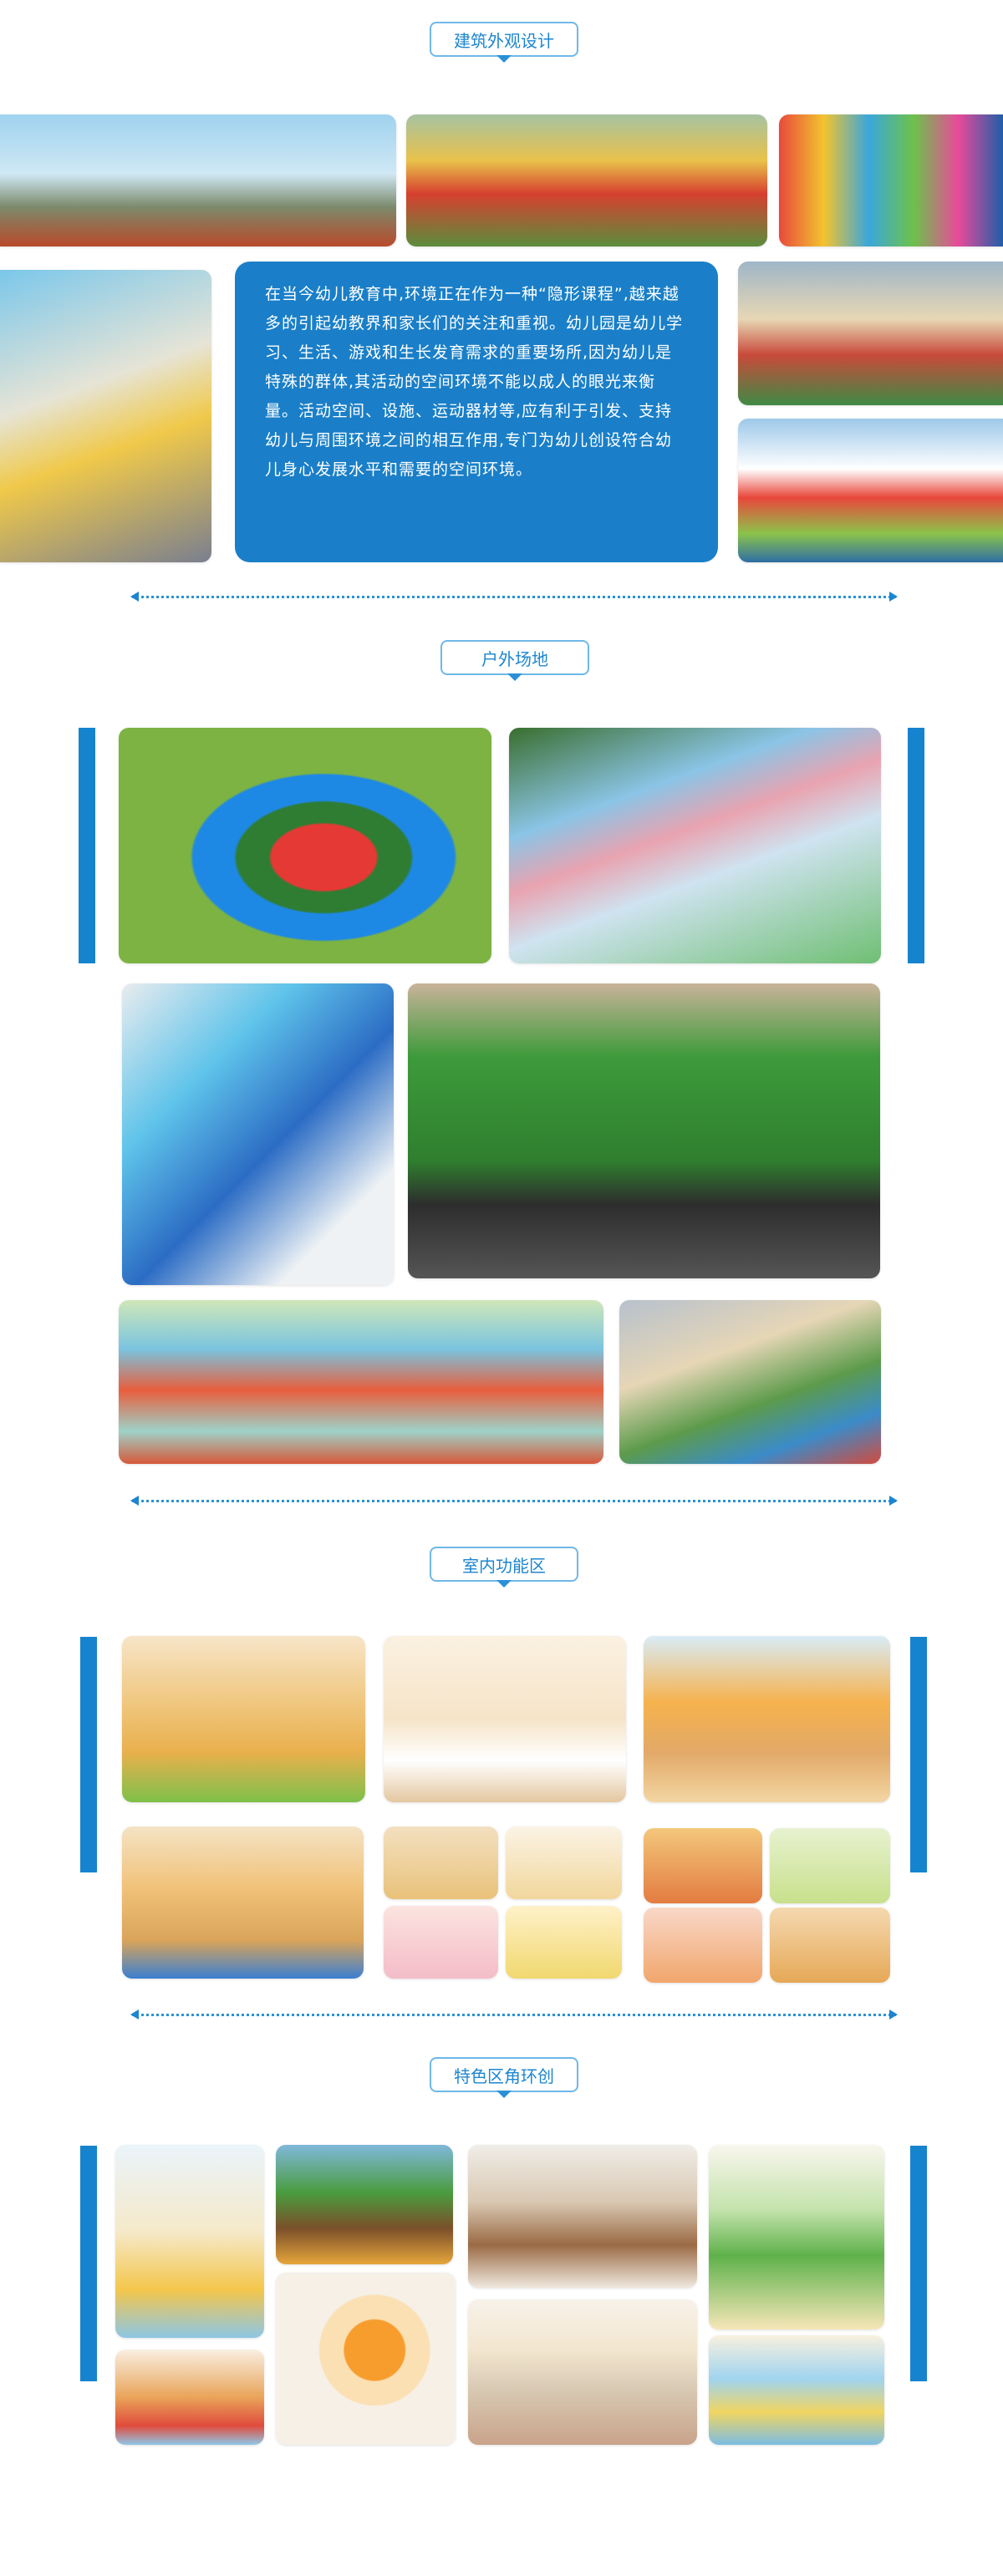  Describe the element at coordinates (504, 2077) in the screenshot. I see `section-title-corners: 特色区角环创` at that location.